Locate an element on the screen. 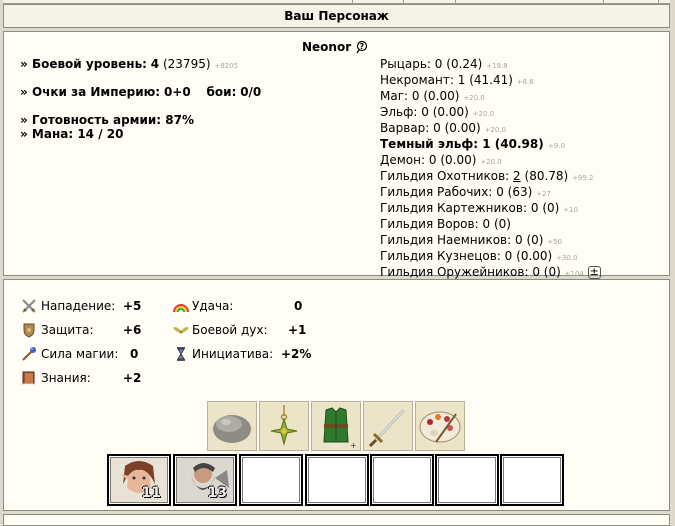  guild-next: +50 is located at coordinates (555, 242).